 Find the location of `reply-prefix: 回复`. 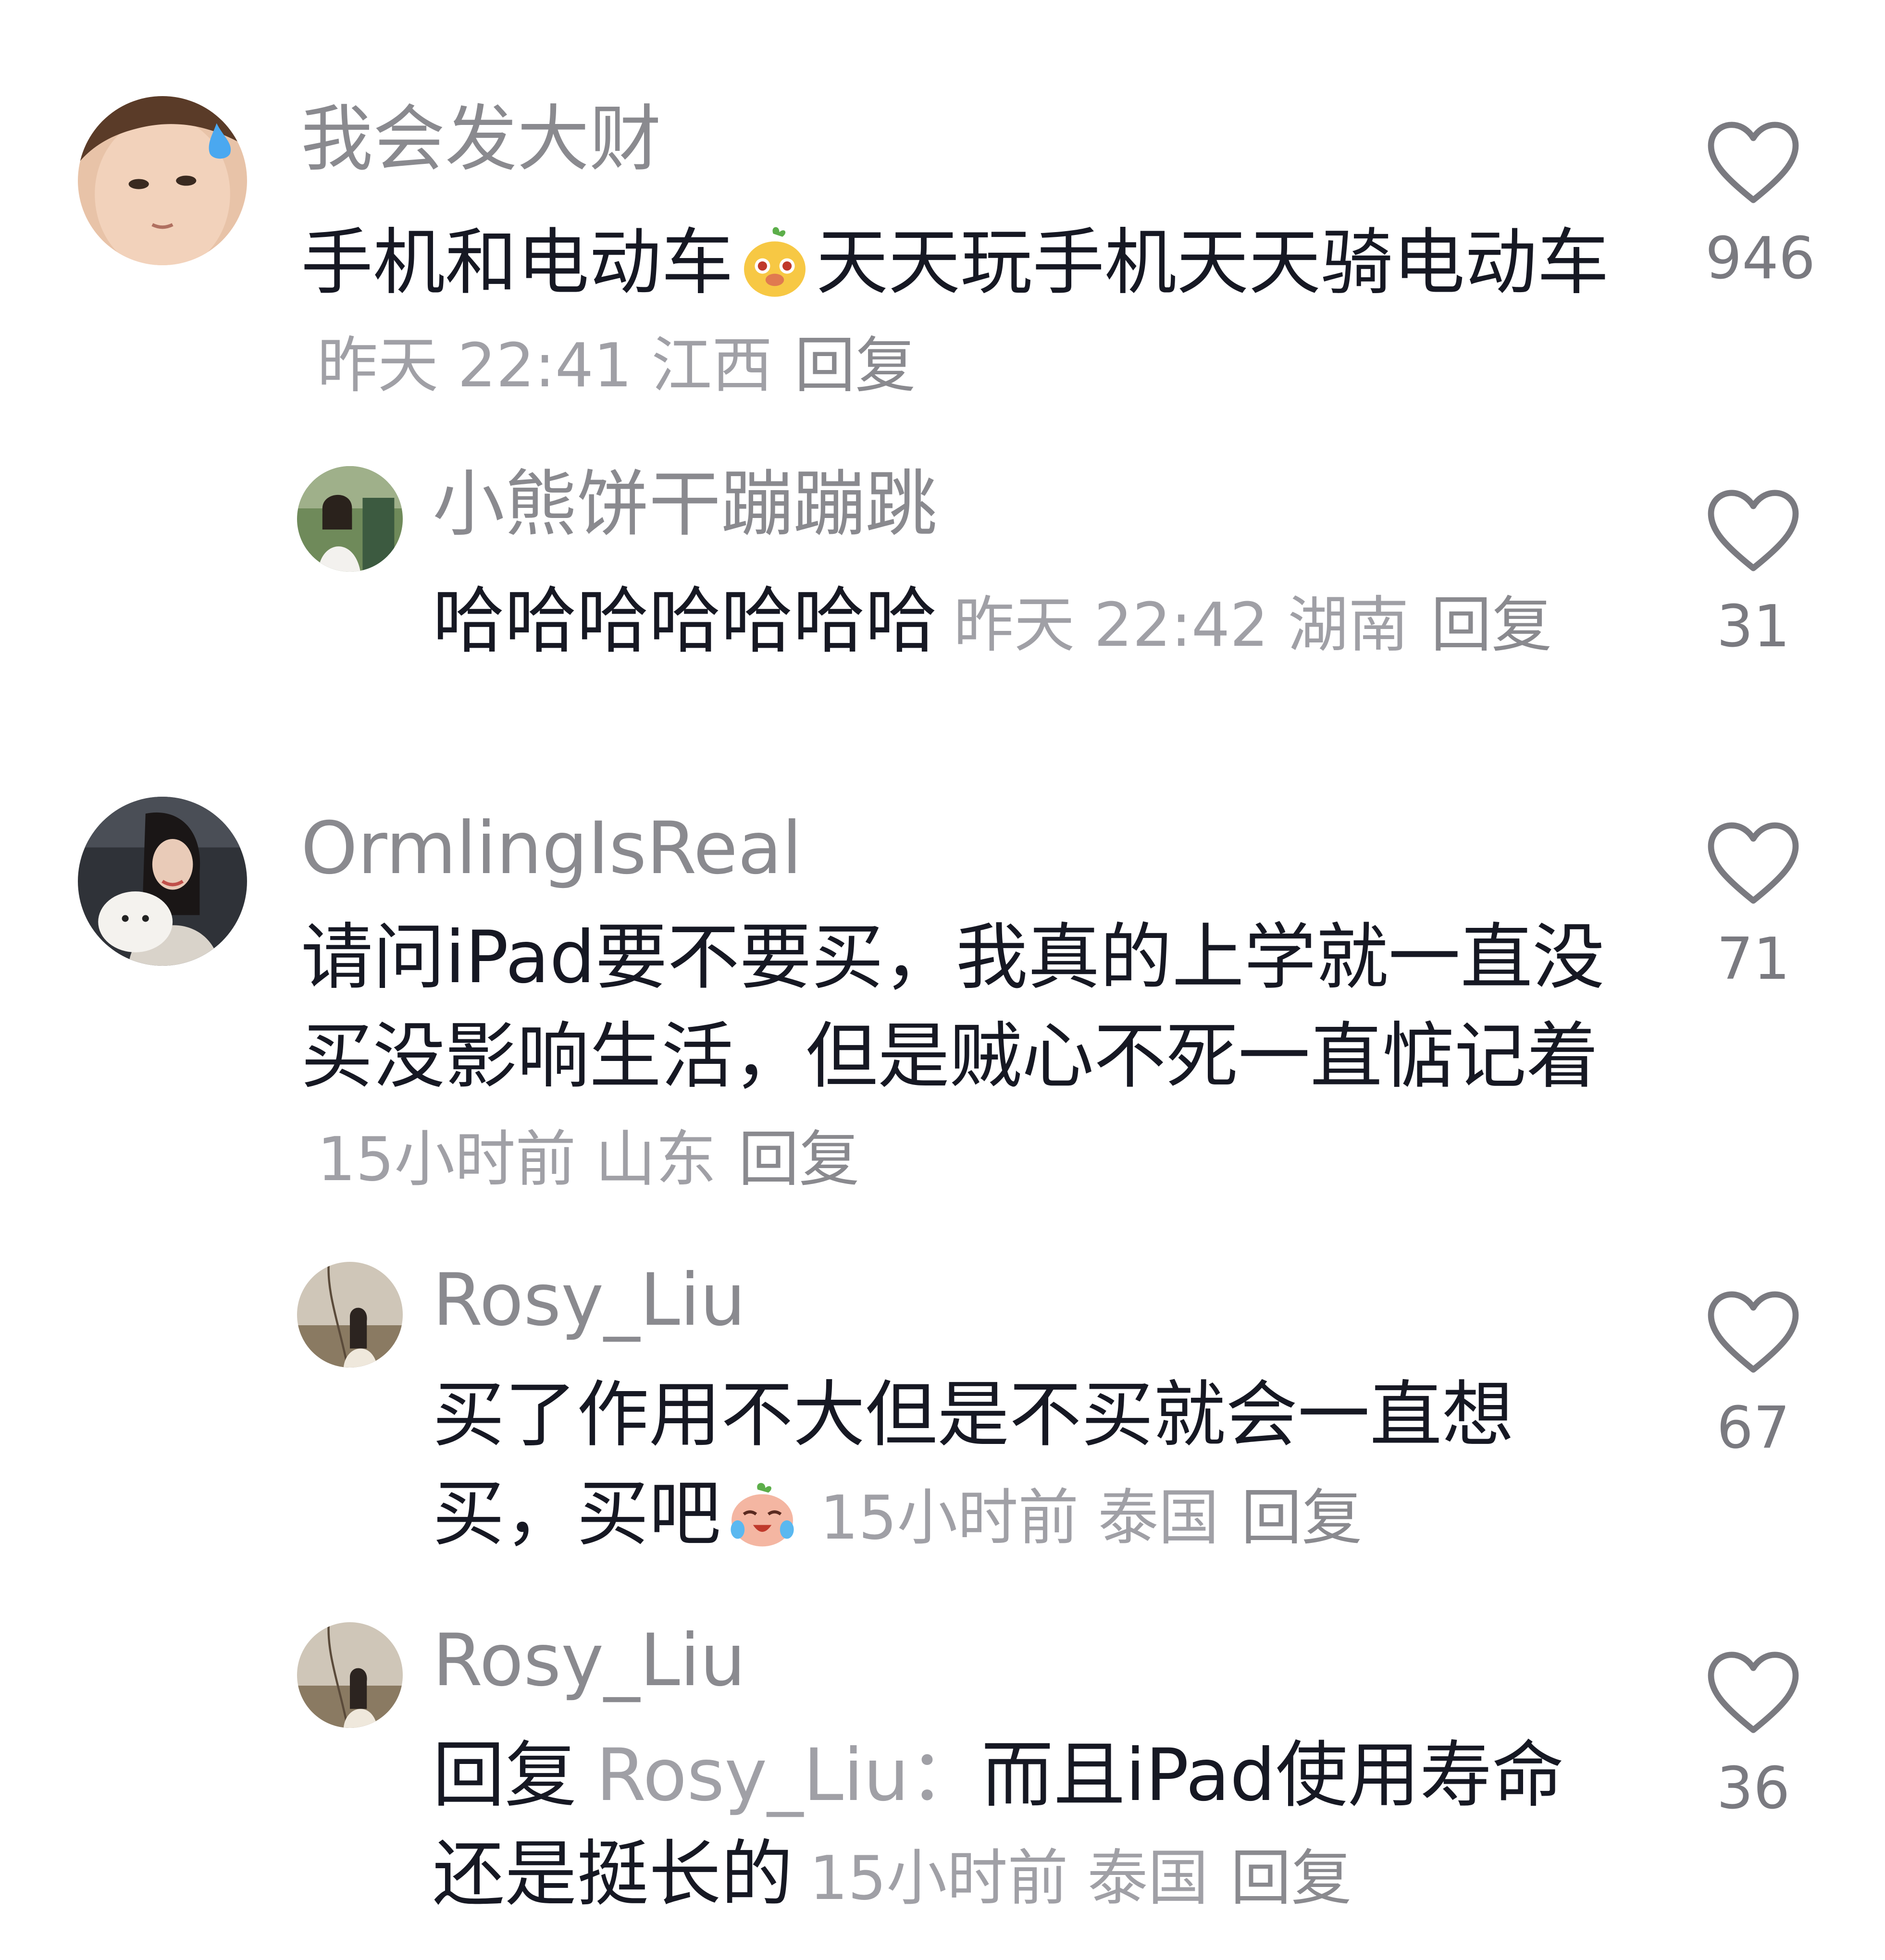

reply-prefix: 回复 is located at coordinates (505, 1775).